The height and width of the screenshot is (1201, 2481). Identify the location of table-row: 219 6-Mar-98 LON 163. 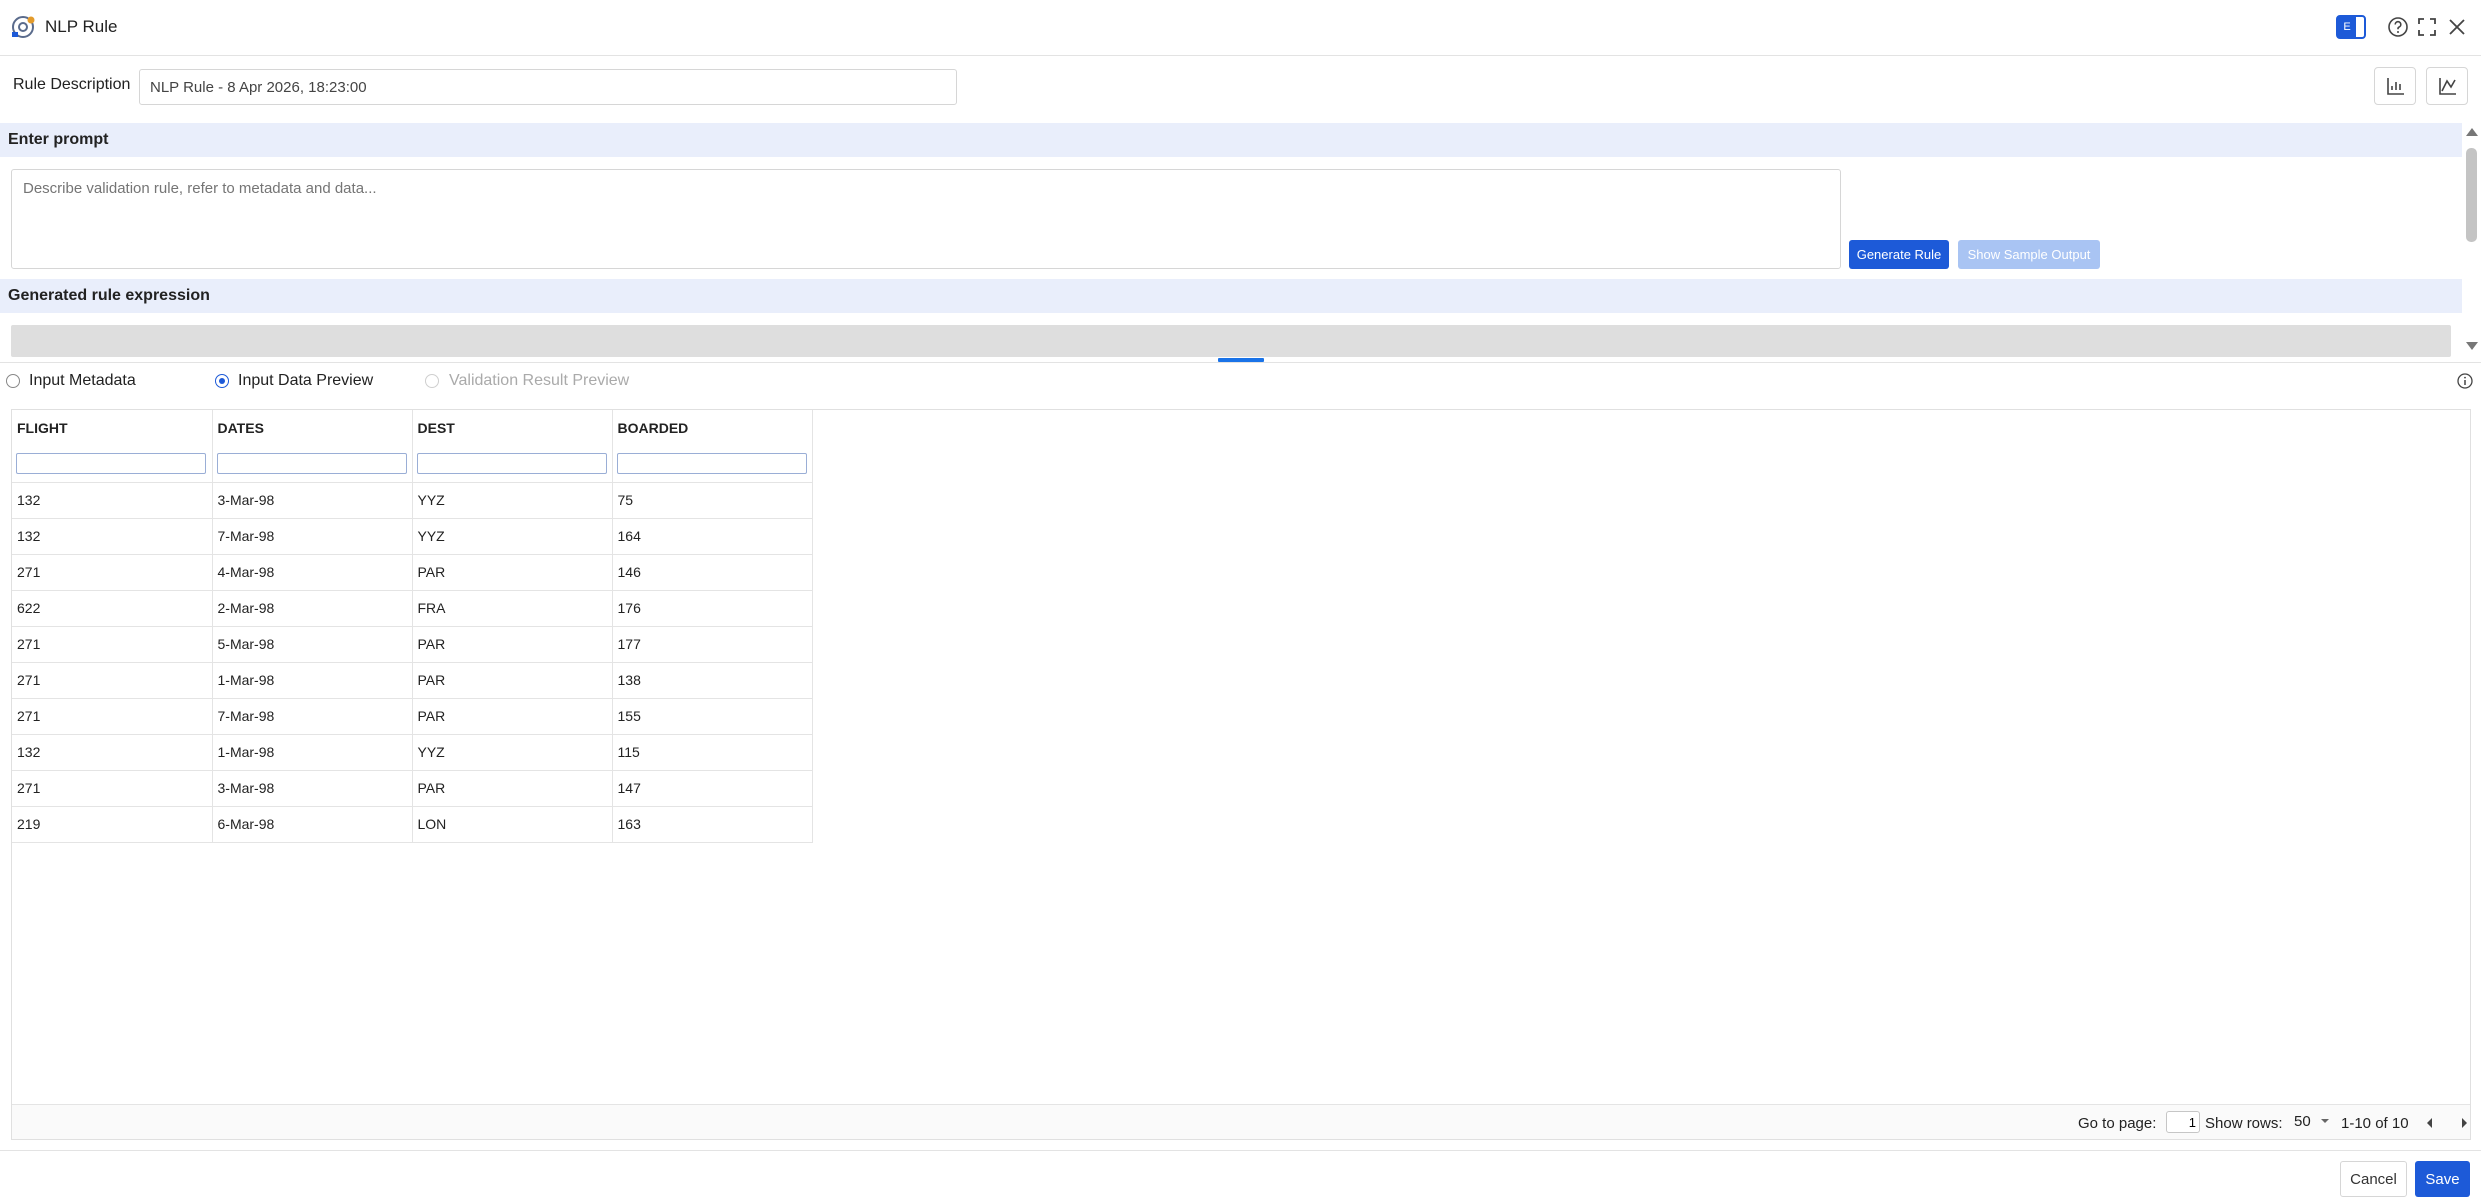
(412, 824).